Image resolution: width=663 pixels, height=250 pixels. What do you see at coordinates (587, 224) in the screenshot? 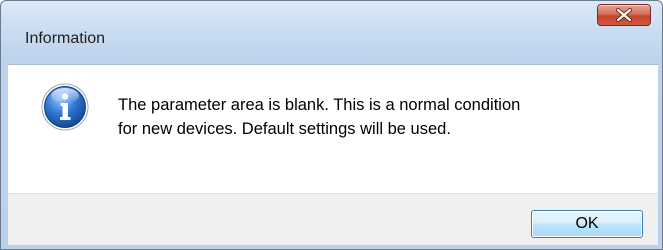
I see `ok-button: OK` at bounding box center [587, 224].